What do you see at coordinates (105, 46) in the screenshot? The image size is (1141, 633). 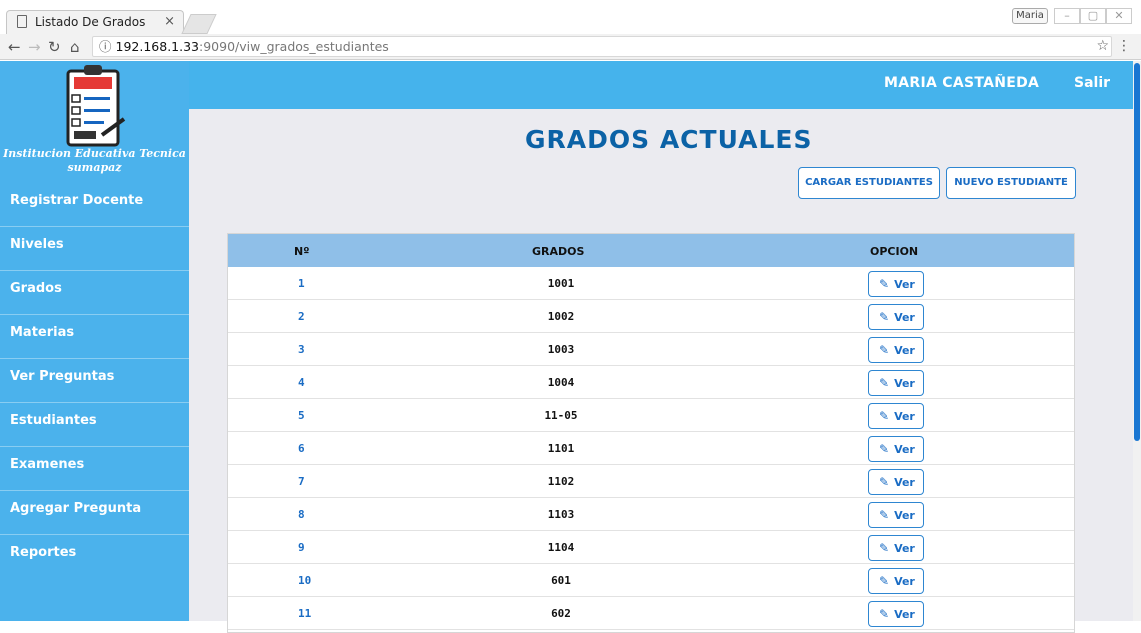 I see `site-info-icon: ⓘ` at bounding box center [105, 46].